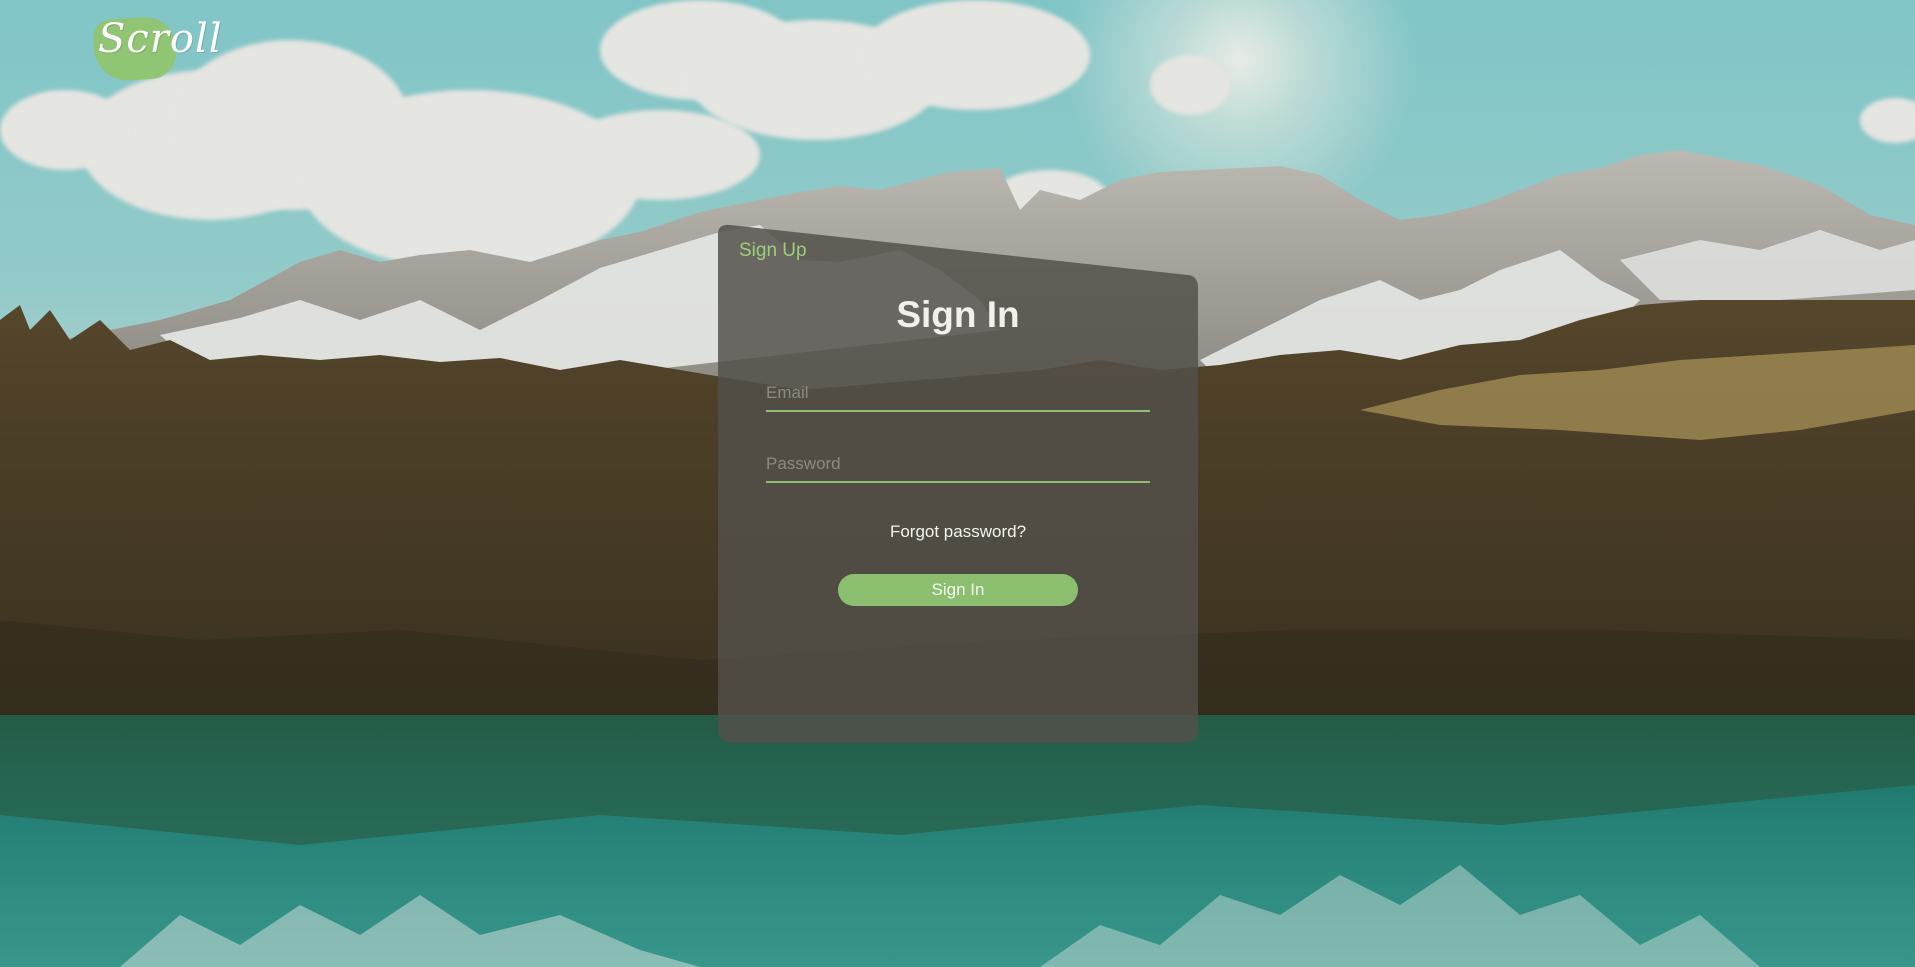 The width and height of the screenshot is (1915, 967). What do you see at coordinates (160, 39) in the screenshot?
I see `logo-text: Scroll` at bounding box center [160, 39].